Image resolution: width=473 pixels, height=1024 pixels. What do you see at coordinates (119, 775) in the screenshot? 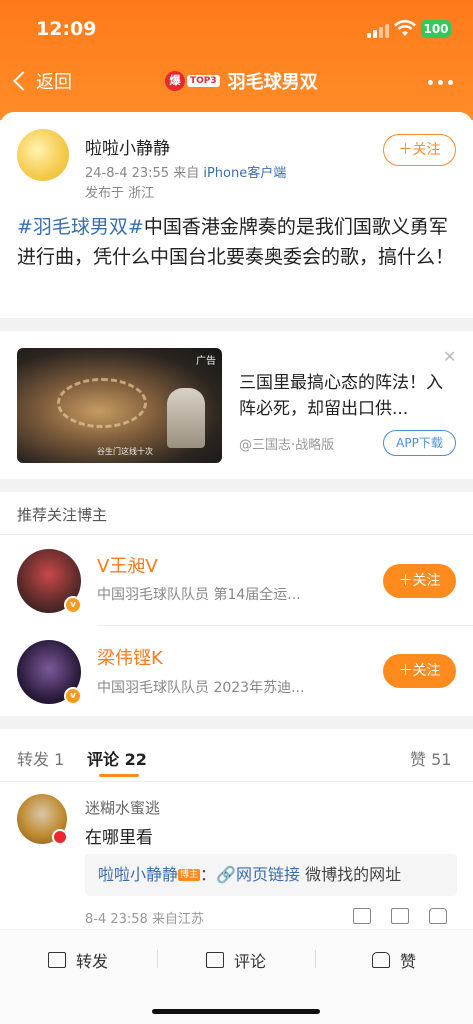
I see `active-tab-indicator` at bounding box center [119, 775].